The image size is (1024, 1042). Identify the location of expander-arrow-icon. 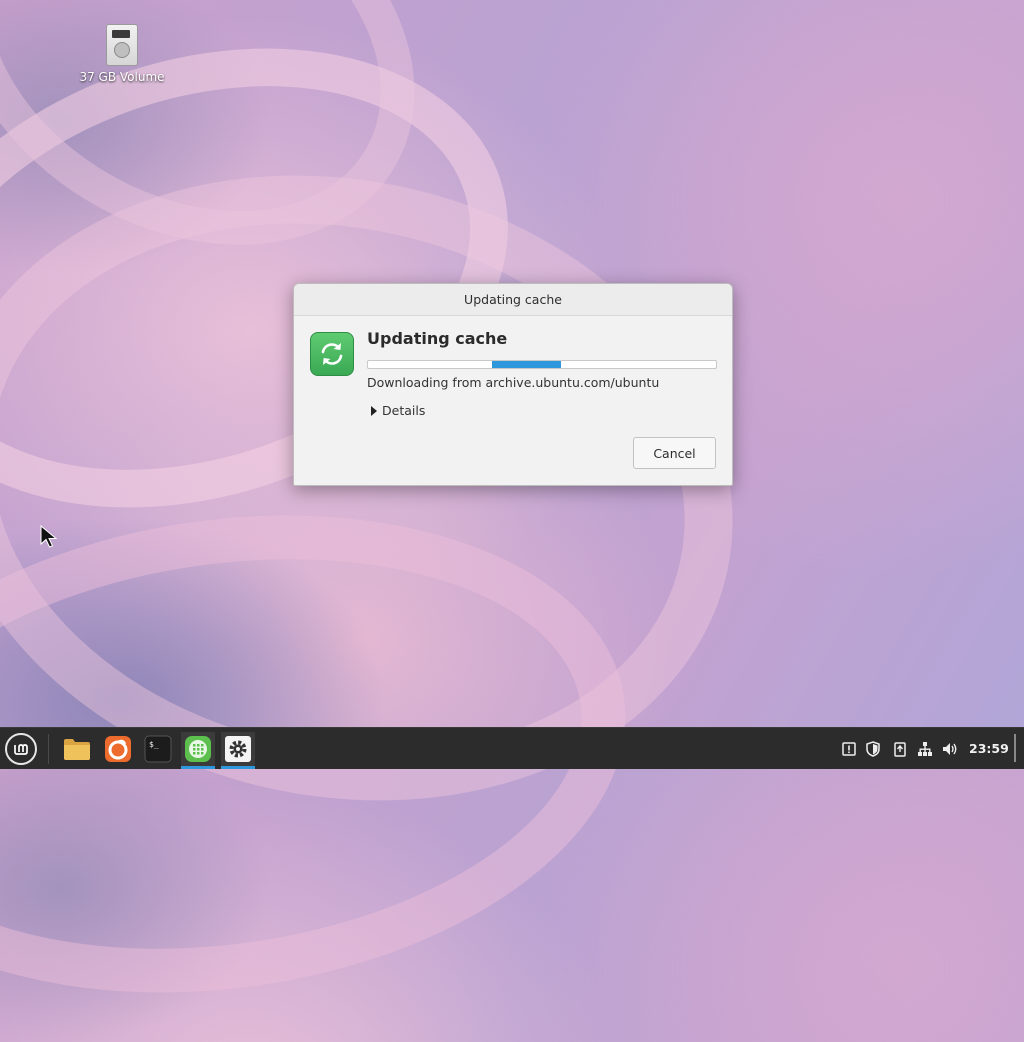
(374, 410).